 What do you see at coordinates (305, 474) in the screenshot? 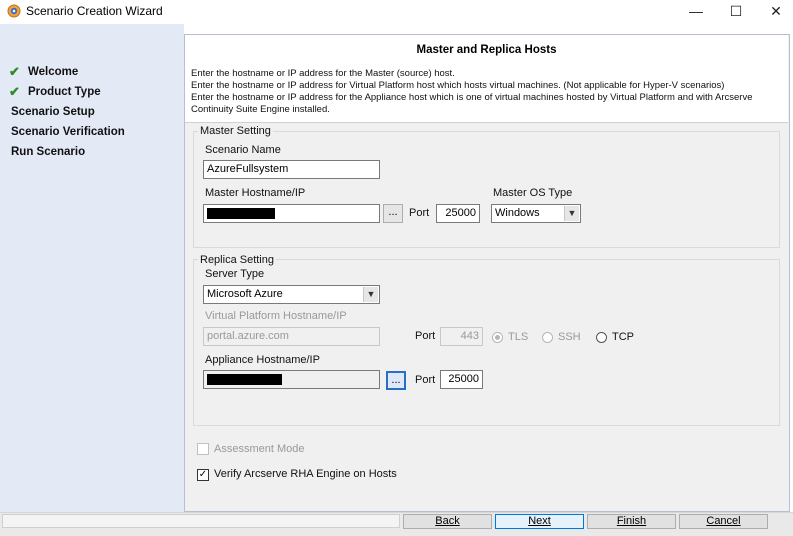
I see `verify-engine-label: Verify Arcserve RHA Engine on Hosts` at bounding box center [305, 474].